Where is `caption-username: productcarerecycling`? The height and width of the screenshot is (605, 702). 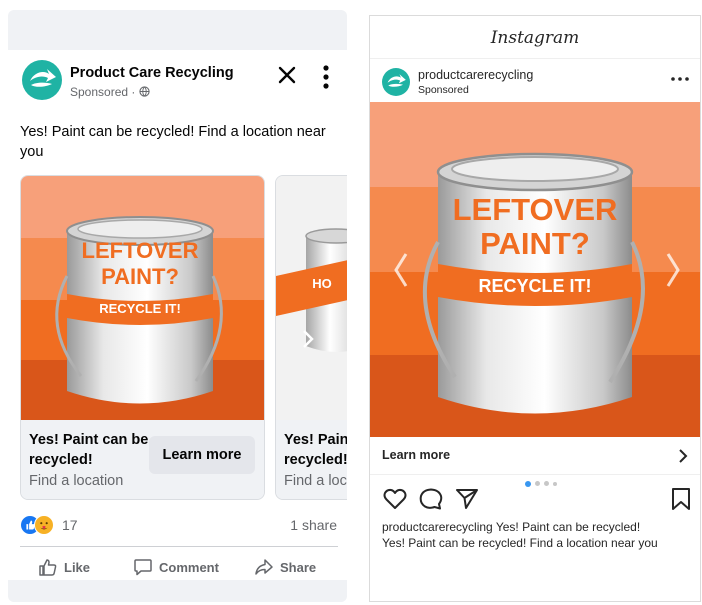
caption-username: productcarerecycling is located at coordinates (437, 527).